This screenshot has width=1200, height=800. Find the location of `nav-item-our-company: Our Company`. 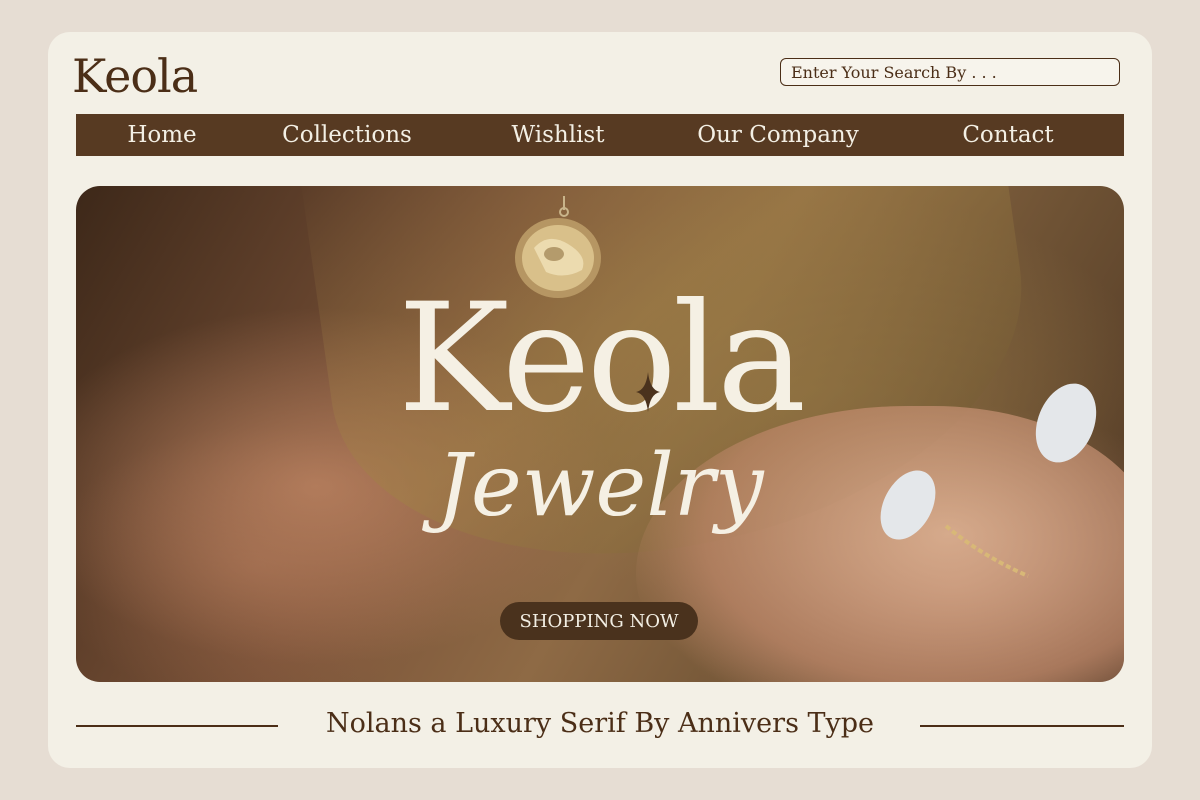

nav-item-our-company: Our Company is located at coordinates (777, 135).